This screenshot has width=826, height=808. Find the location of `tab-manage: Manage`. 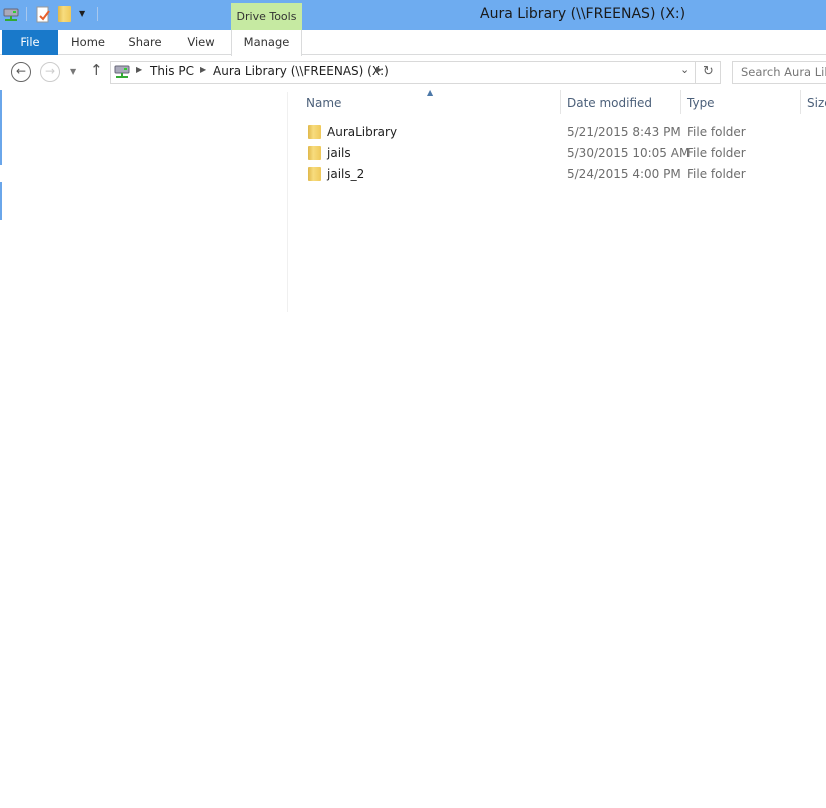

tab-manage: Manage is located at coordinates (266, 43).